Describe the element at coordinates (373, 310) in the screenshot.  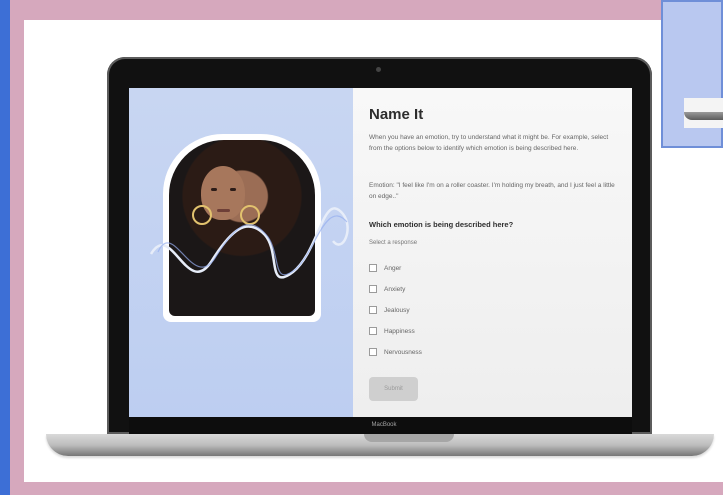
I see `jealousy-checkbox` at that location.